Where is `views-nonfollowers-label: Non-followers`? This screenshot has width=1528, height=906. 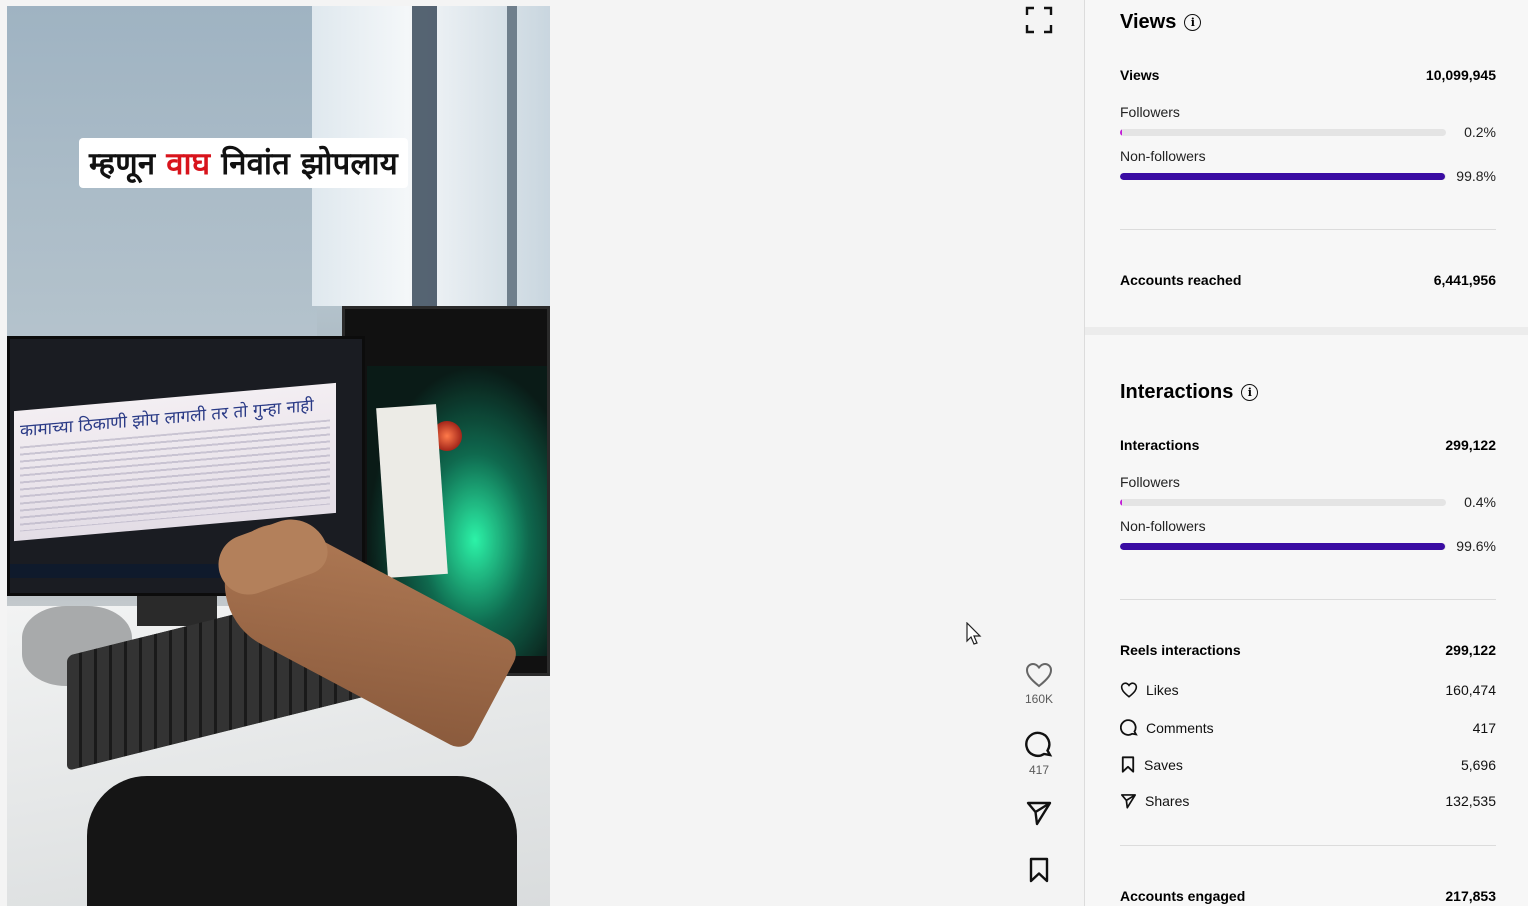 views-nonfollowers-label: Non-followers is located at coordinates (1163, 156).